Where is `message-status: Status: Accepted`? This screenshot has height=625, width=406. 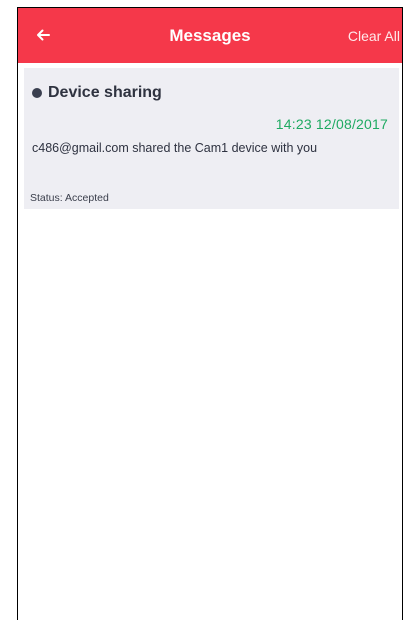
message-status: Status: Accepted is located at coordinates (69, 198).